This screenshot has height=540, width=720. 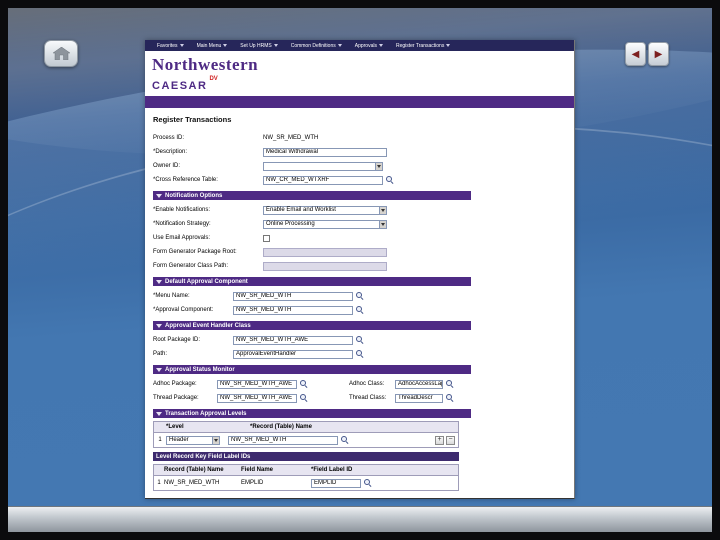 I want to click on menu-item-register-transactions: Register Transactions, so click(x=423, y=45).